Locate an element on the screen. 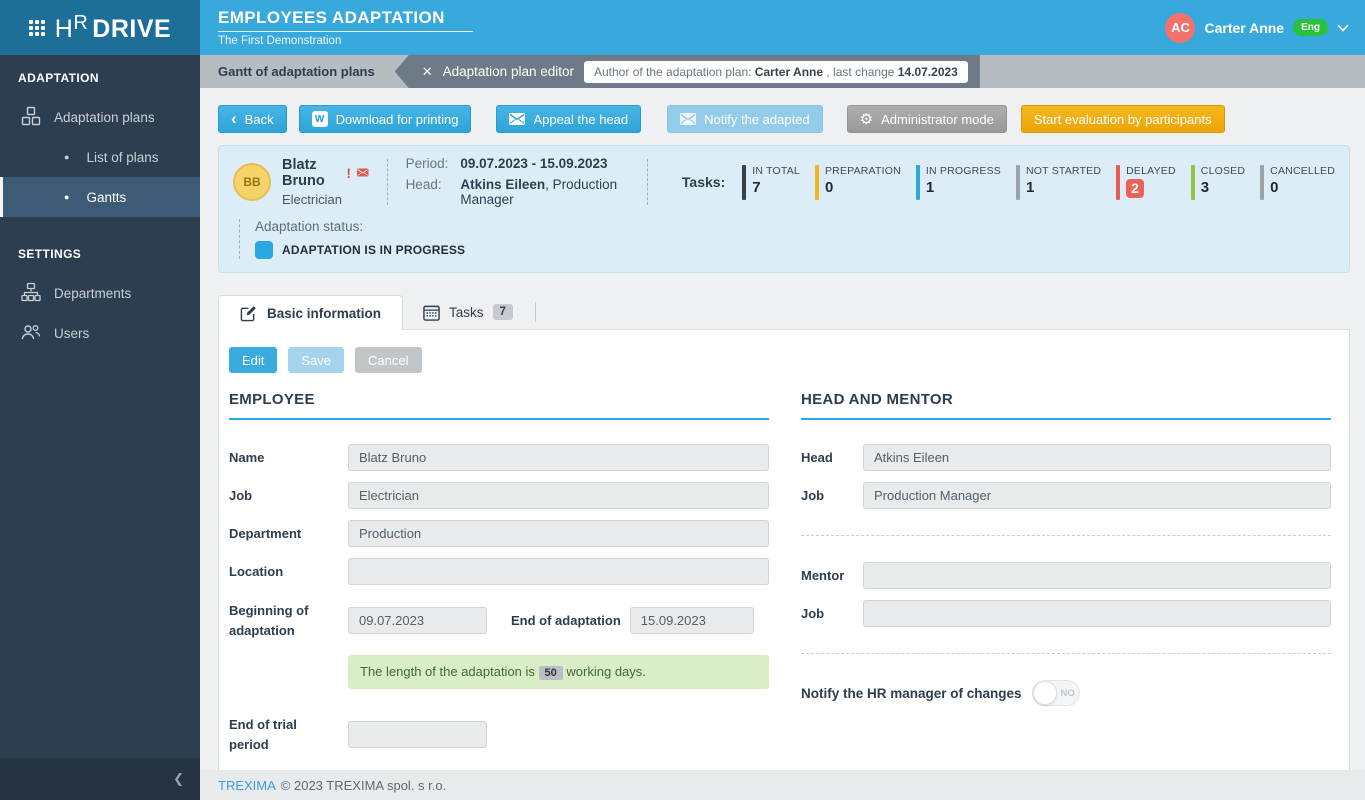 The width and height of the screenshot is (1365, 800). language-badge: Eng is located at coordinates (1310, 27).